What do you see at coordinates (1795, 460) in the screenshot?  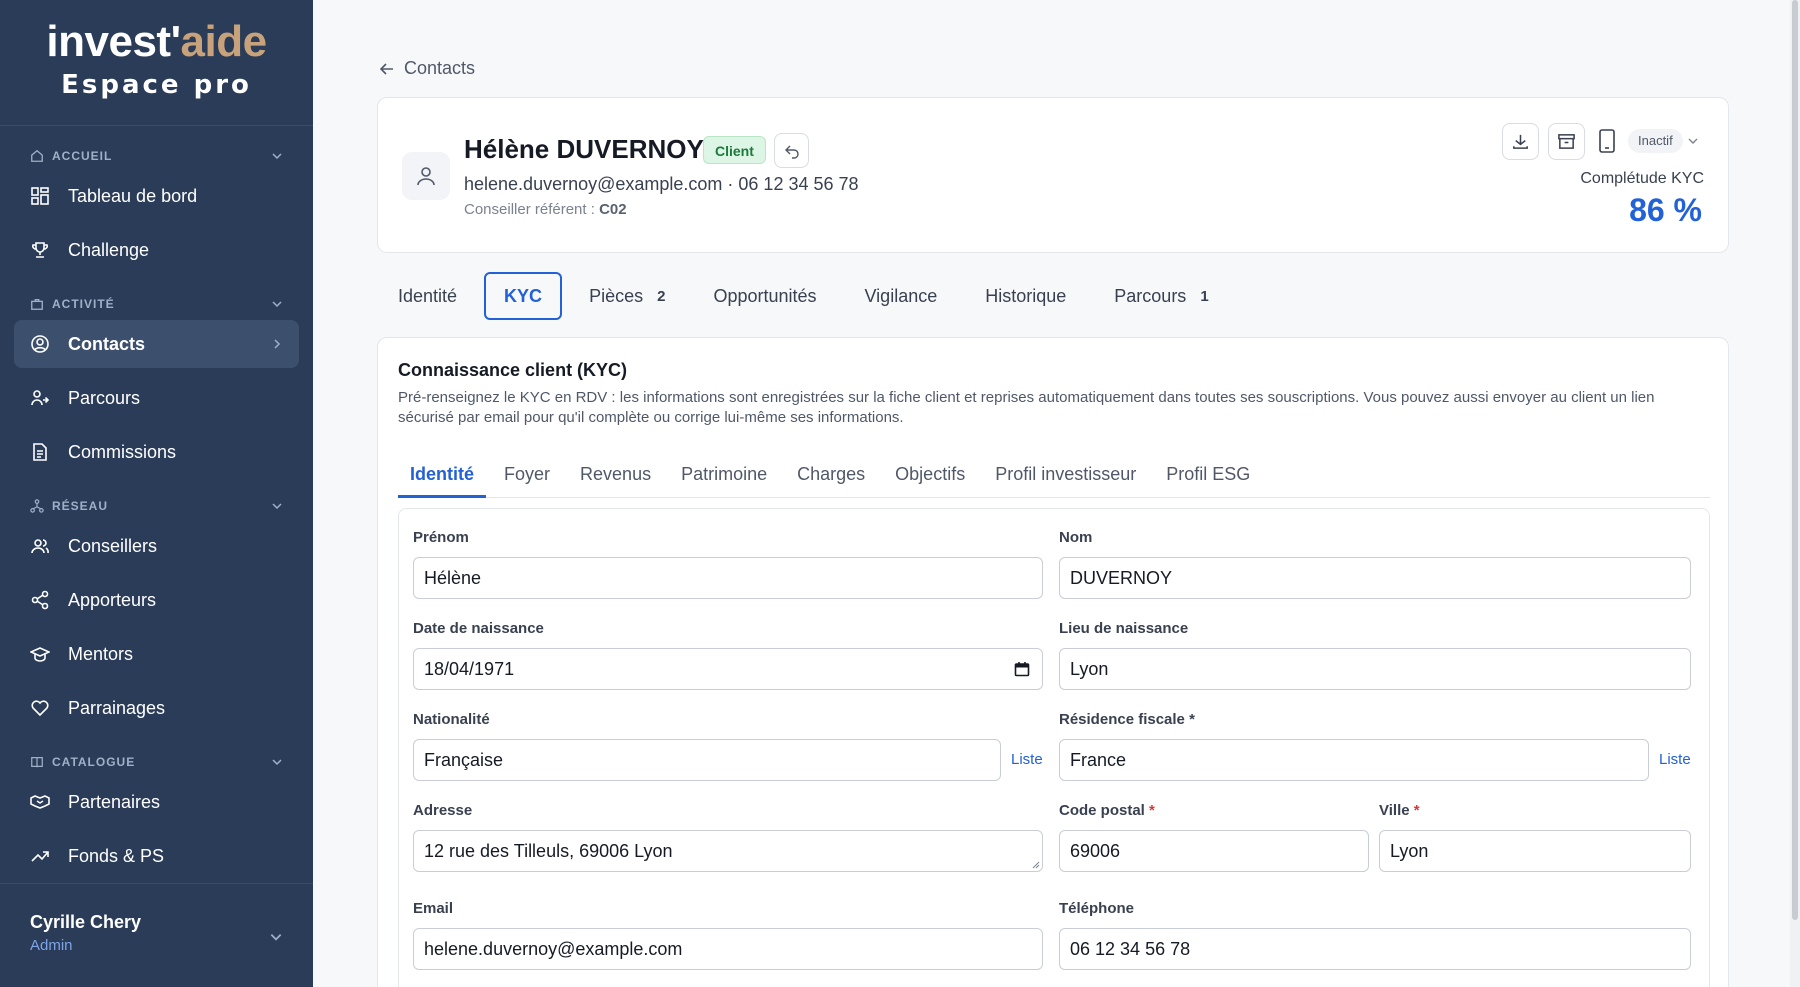 I see `scrollbar-thumb` at bounding box center [1795, 460].